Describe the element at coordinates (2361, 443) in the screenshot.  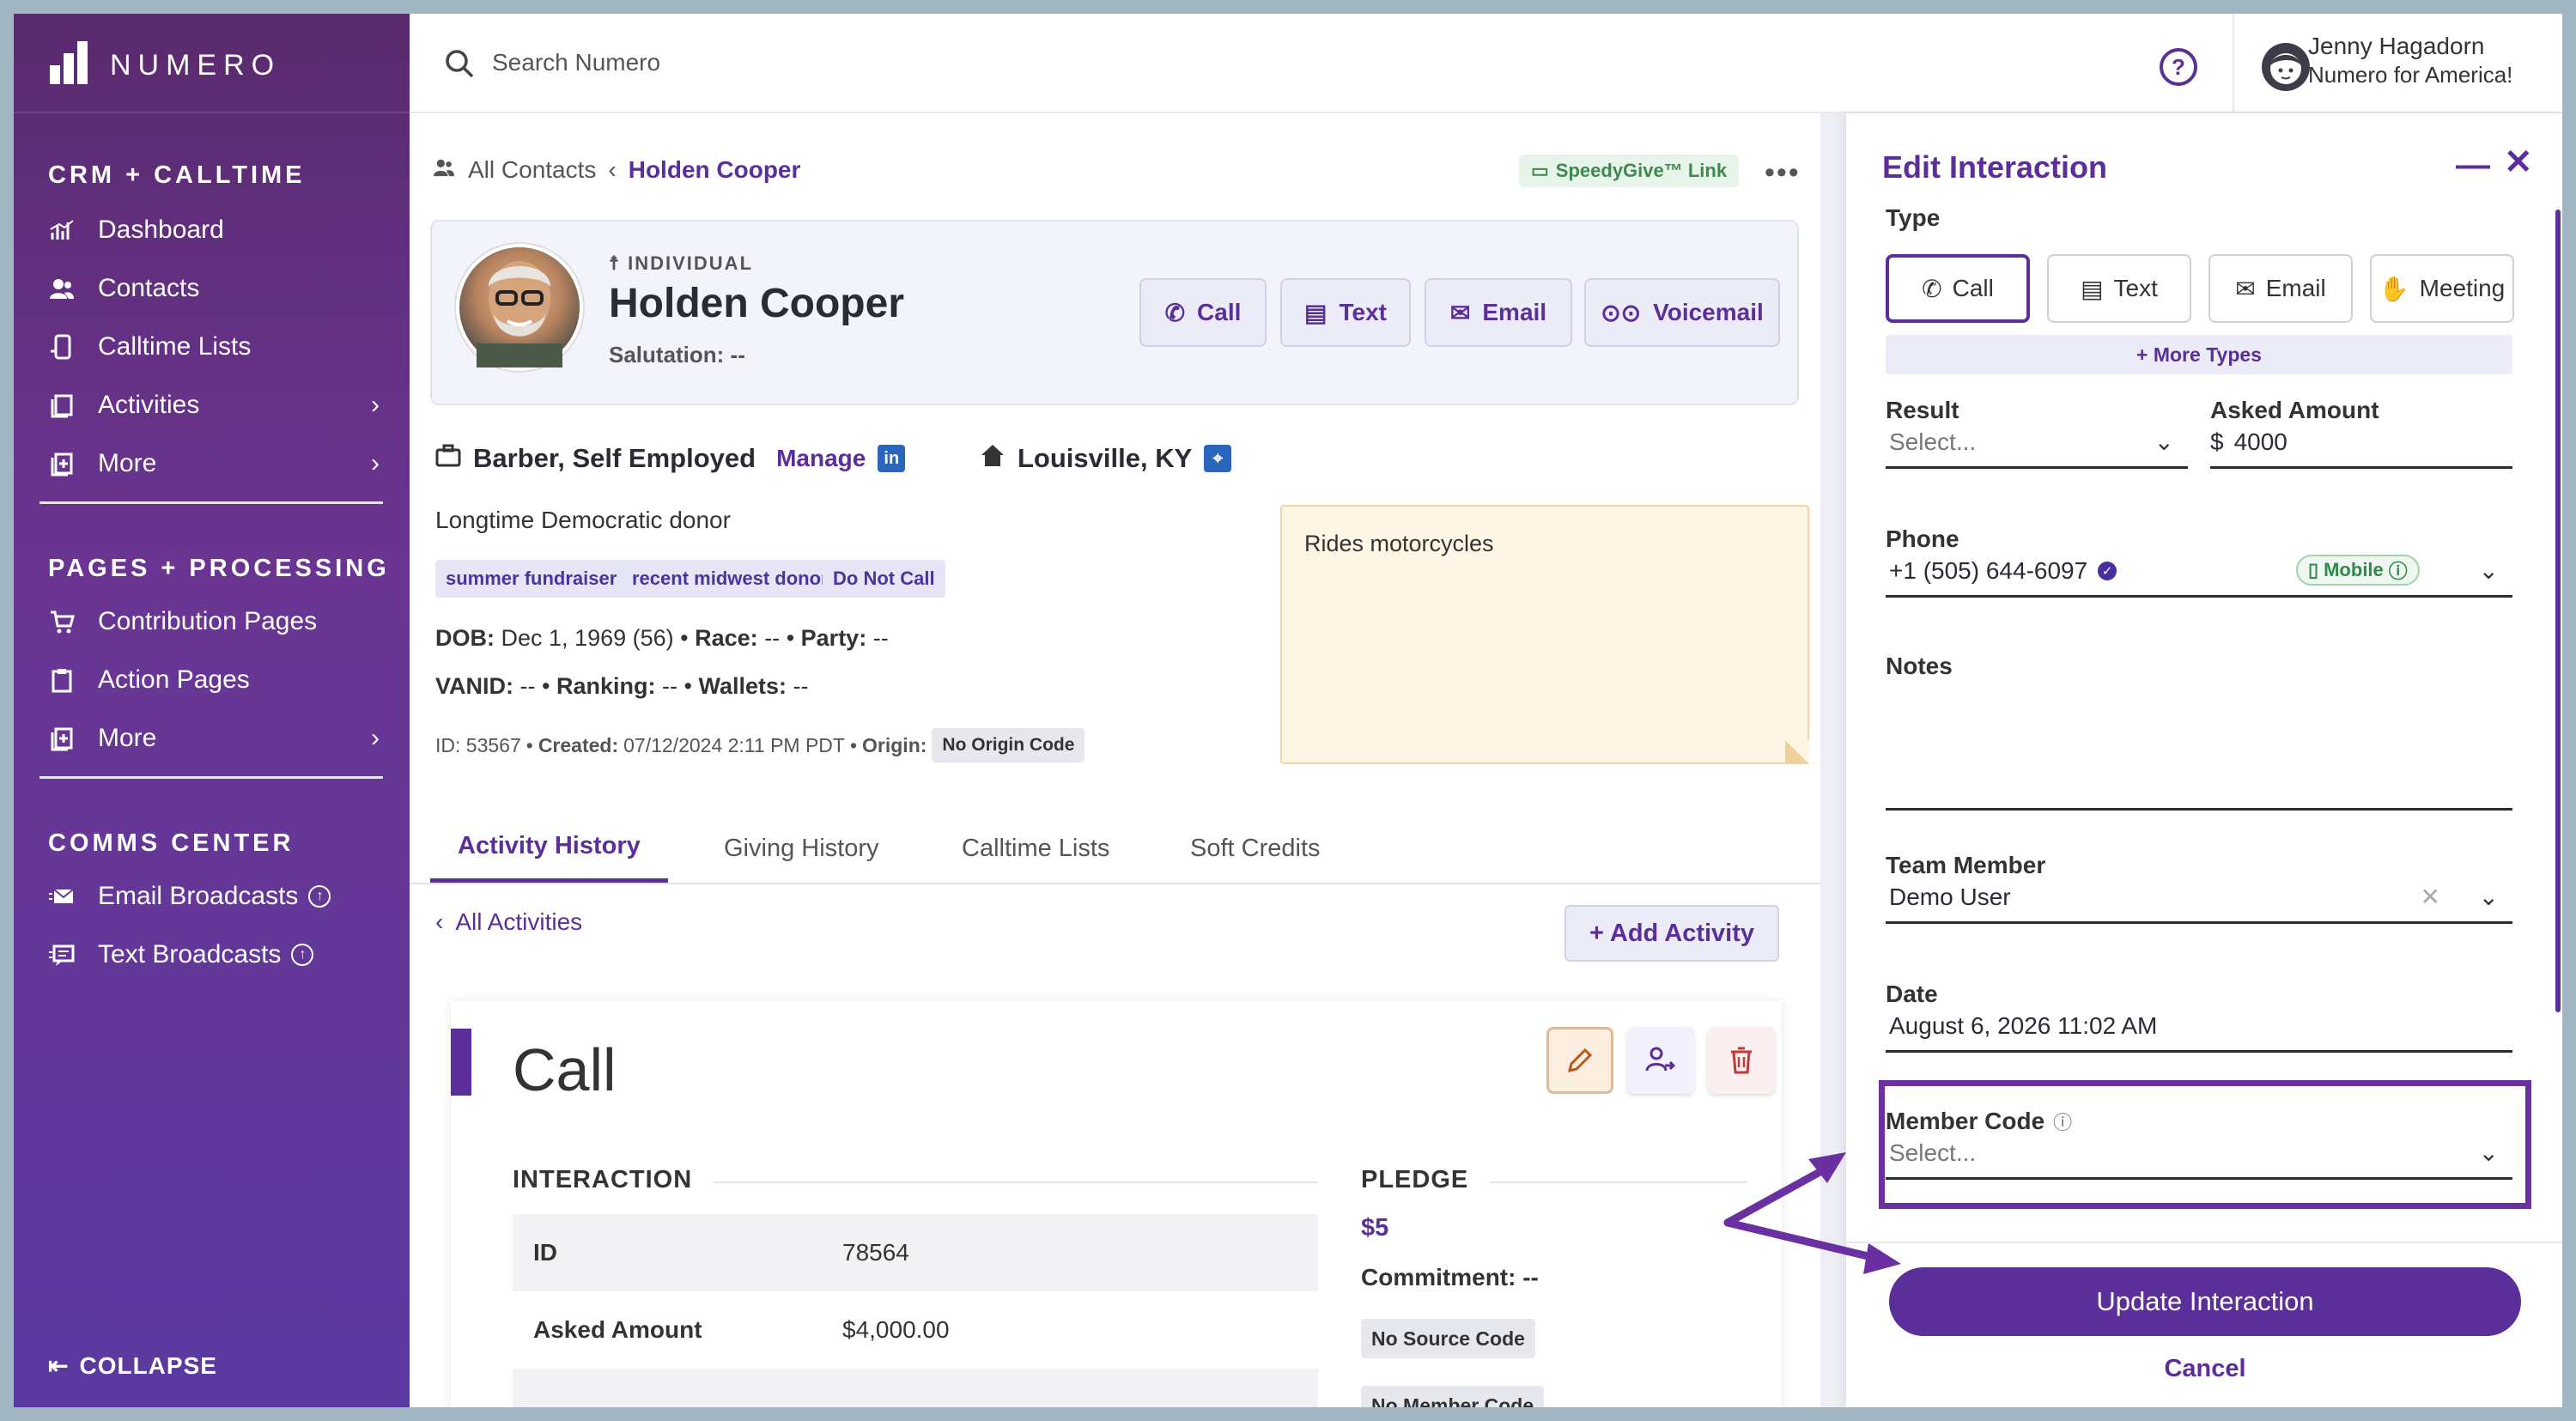
I see `asked-amount-input: $ 4000` at that location.